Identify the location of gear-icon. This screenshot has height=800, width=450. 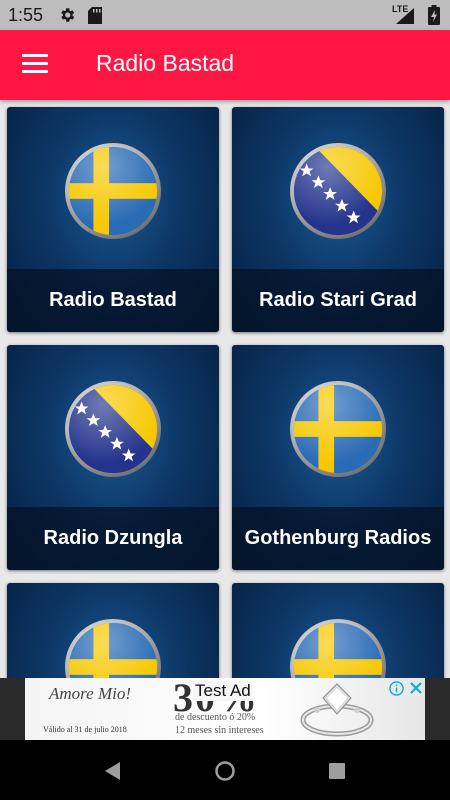
(68, 15).